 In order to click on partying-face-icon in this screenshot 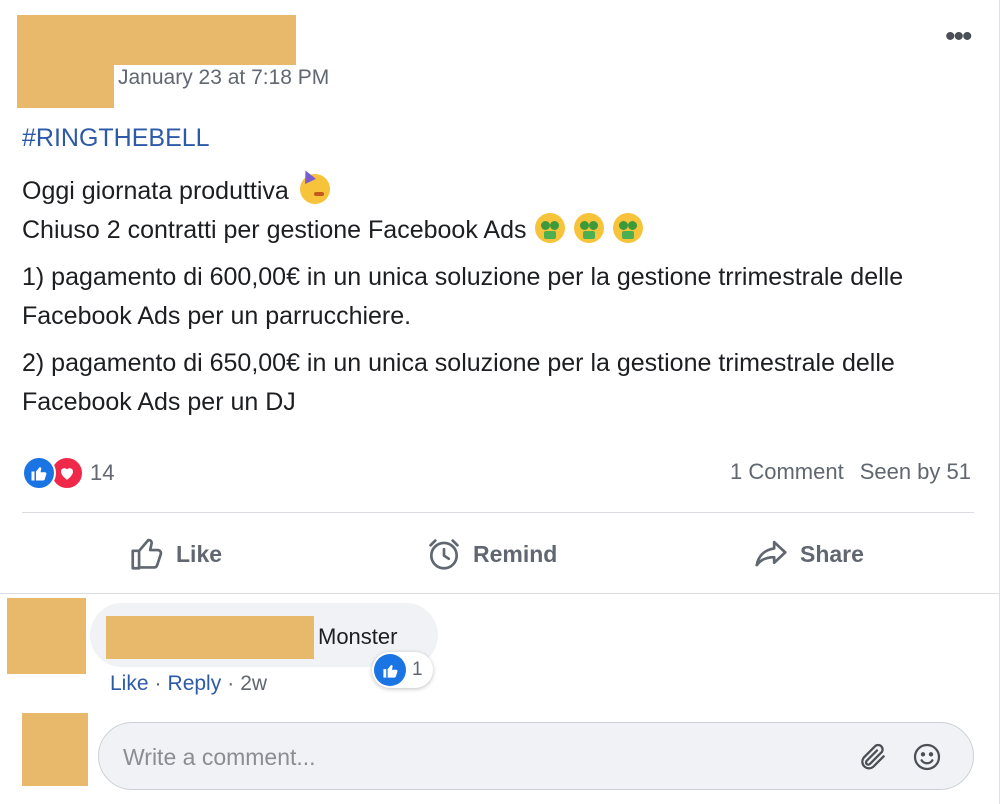, I will do `click(314, 189)`.